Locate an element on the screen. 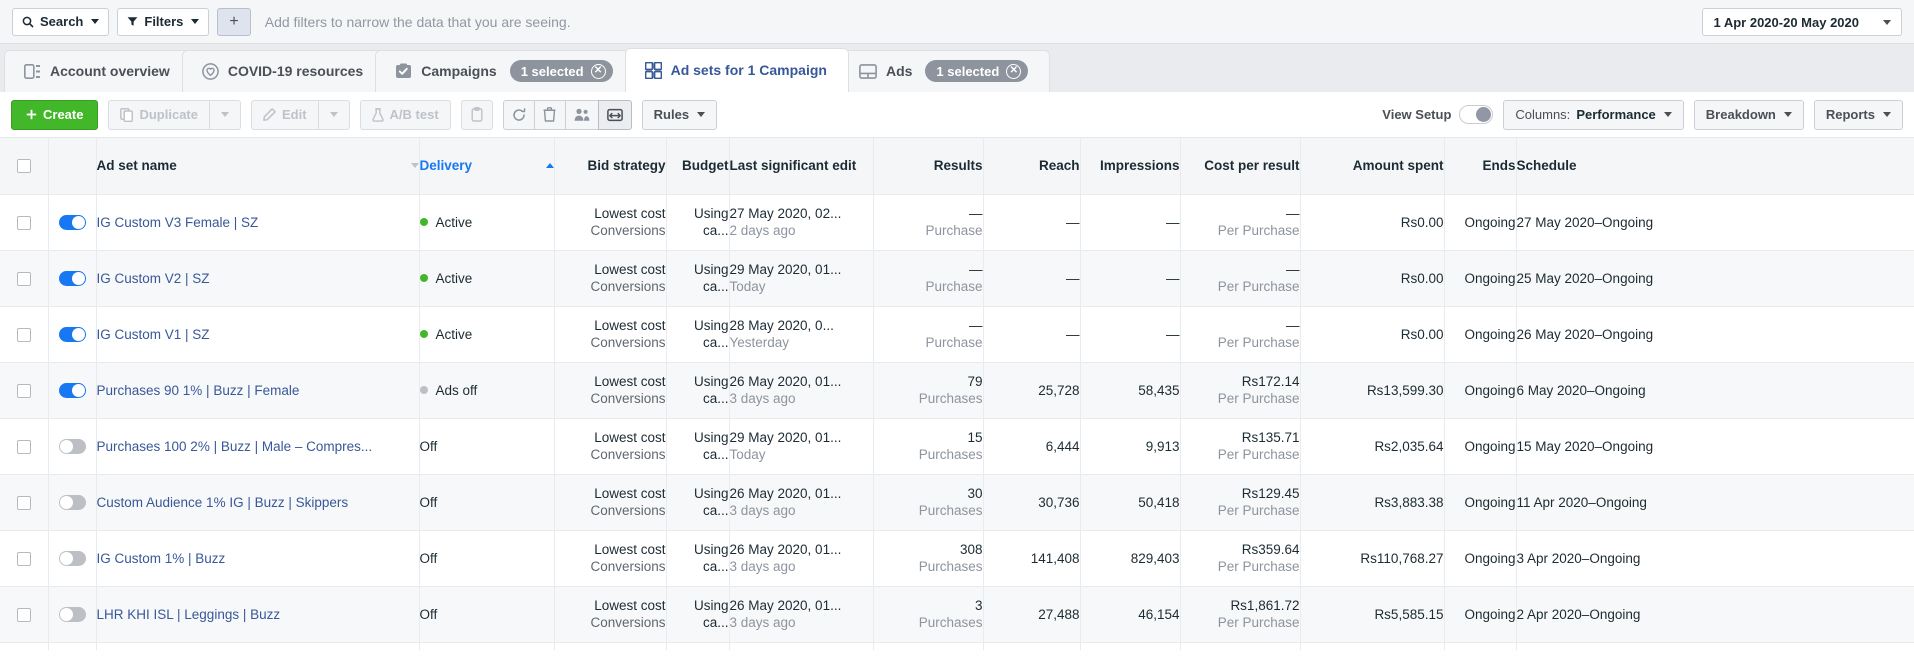 This screenshot has width=1914, height=658. ad-set-name-cell: IG Custom V1 | SZ is located at coordinates (258, 334).